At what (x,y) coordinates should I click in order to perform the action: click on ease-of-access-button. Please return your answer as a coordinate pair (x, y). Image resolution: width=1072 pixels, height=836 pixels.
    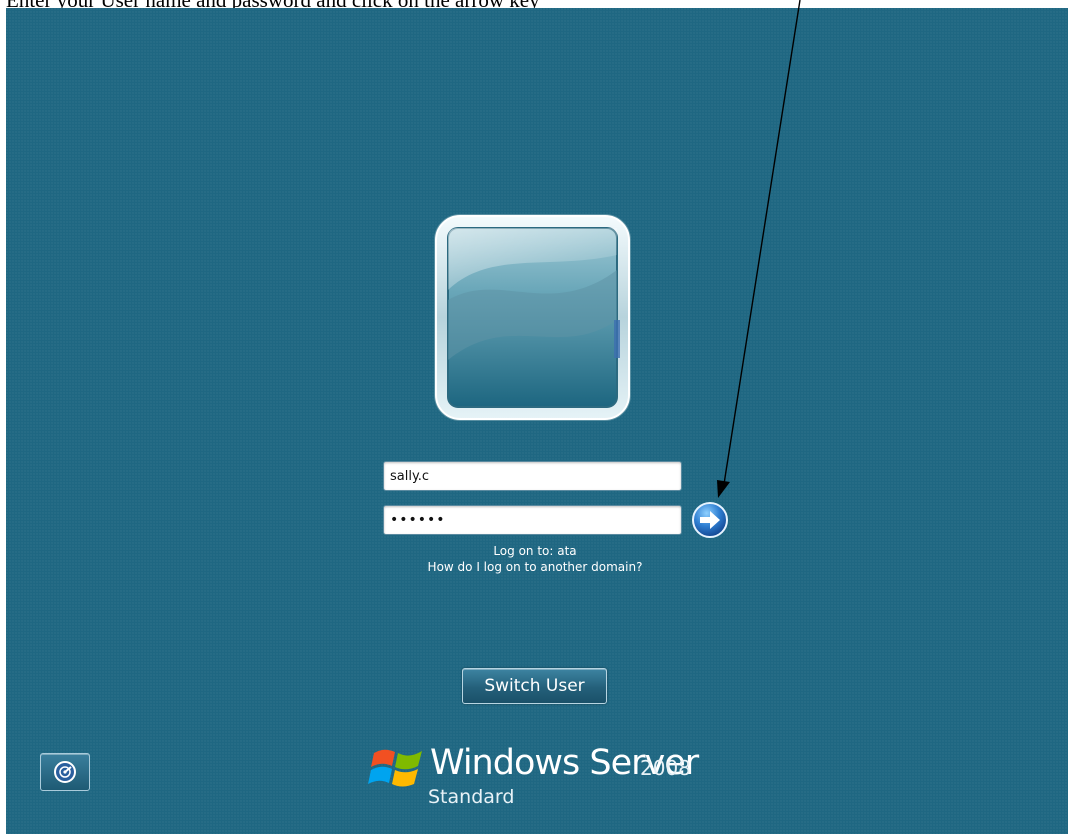
    Looking at the image, I should click on (65, 772).